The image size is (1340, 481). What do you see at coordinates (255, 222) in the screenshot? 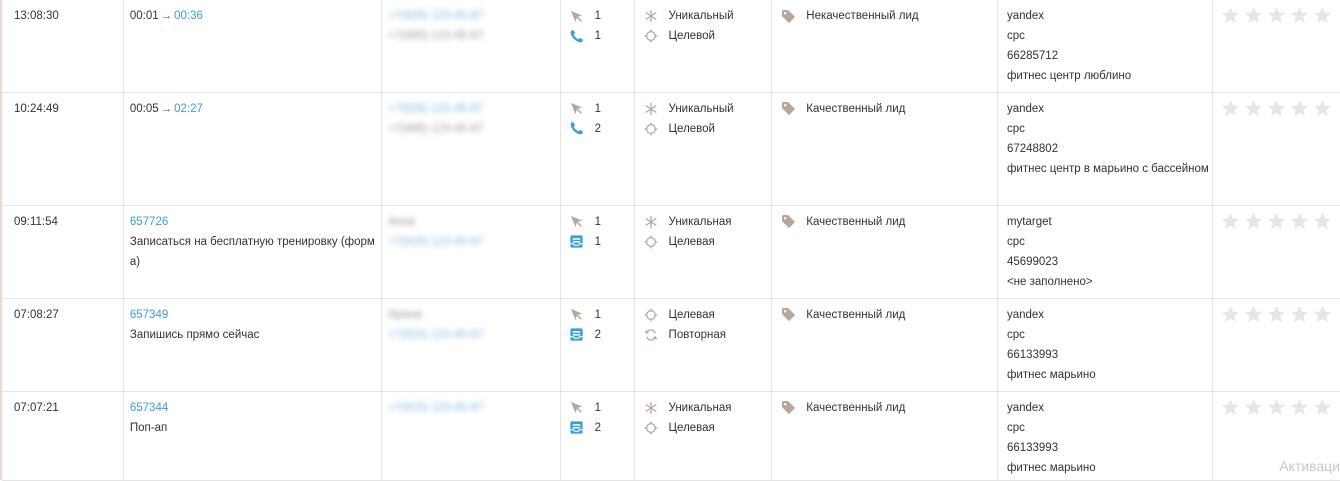
I see `form-id-link: 657726` at bounding box center [255, 222].